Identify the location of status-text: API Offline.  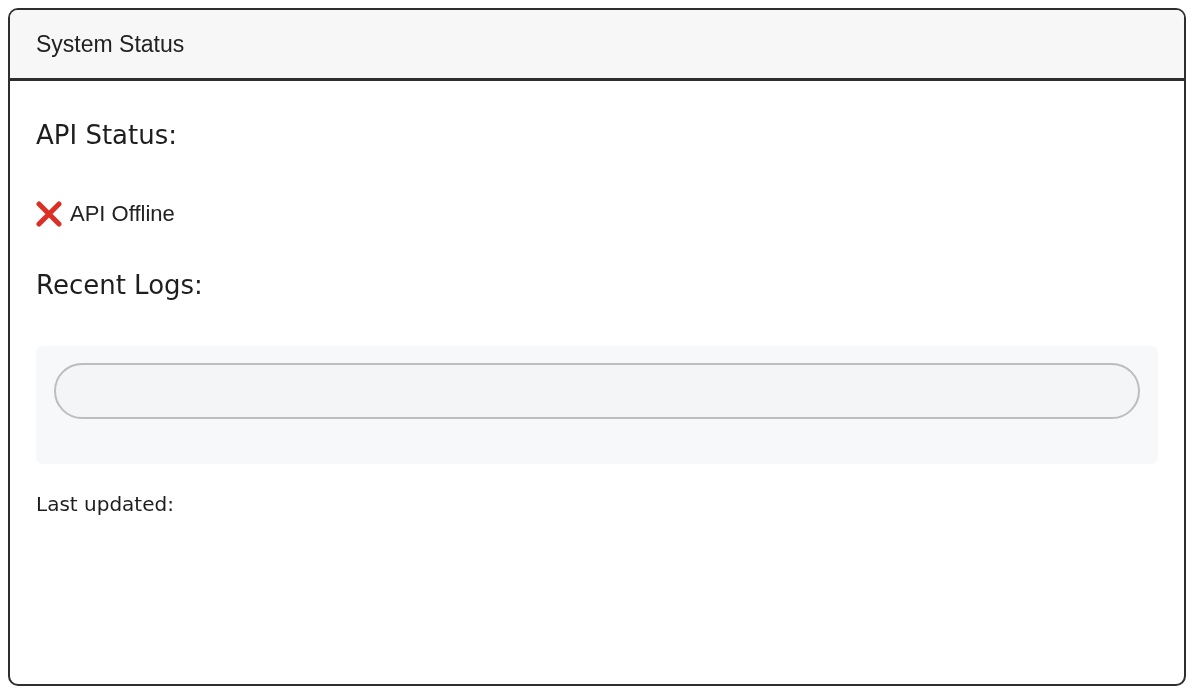
(122, 214).